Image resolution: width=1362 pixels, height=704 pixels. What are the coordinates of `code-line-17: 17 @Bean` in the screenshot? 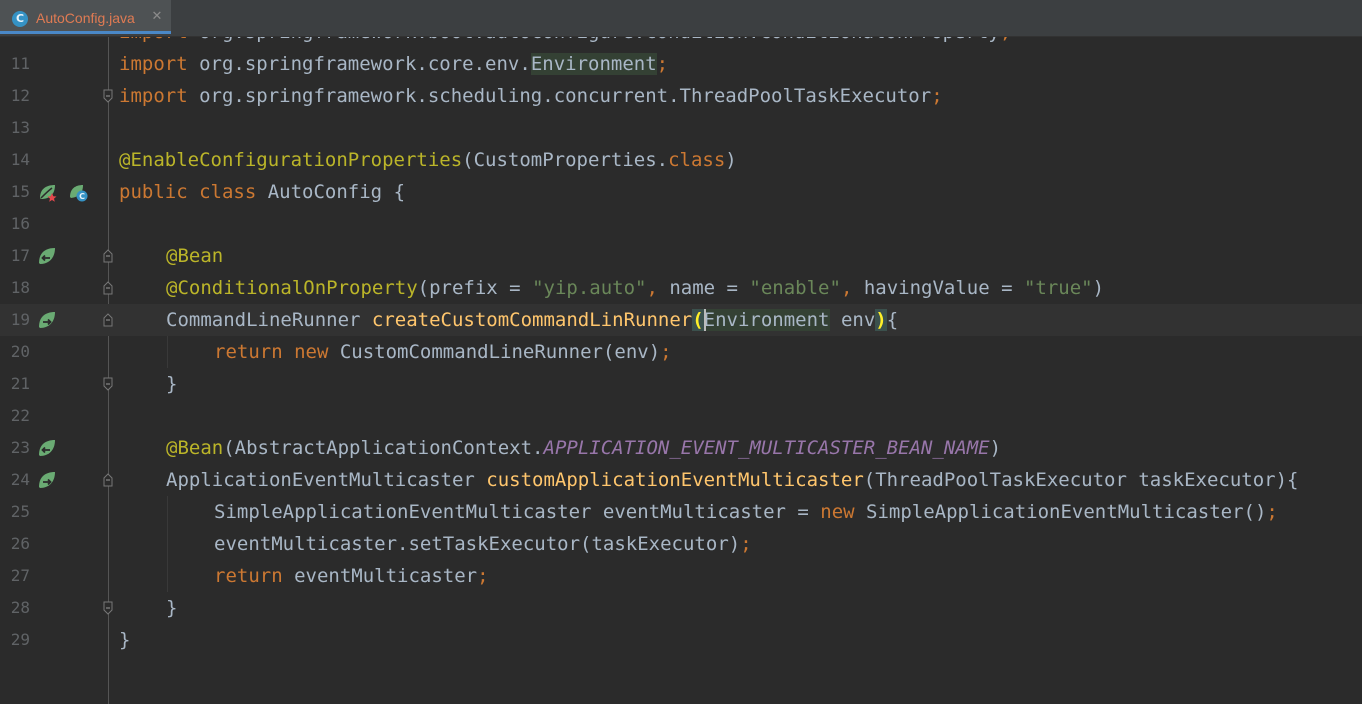 It's located at (681, 256).